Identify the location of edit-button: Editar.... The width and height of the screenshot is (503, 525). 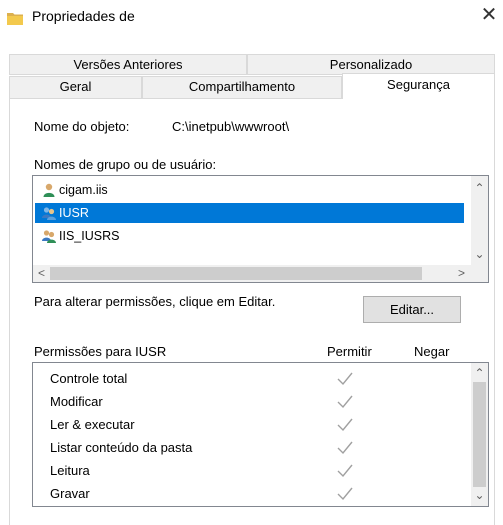
(412, 309).